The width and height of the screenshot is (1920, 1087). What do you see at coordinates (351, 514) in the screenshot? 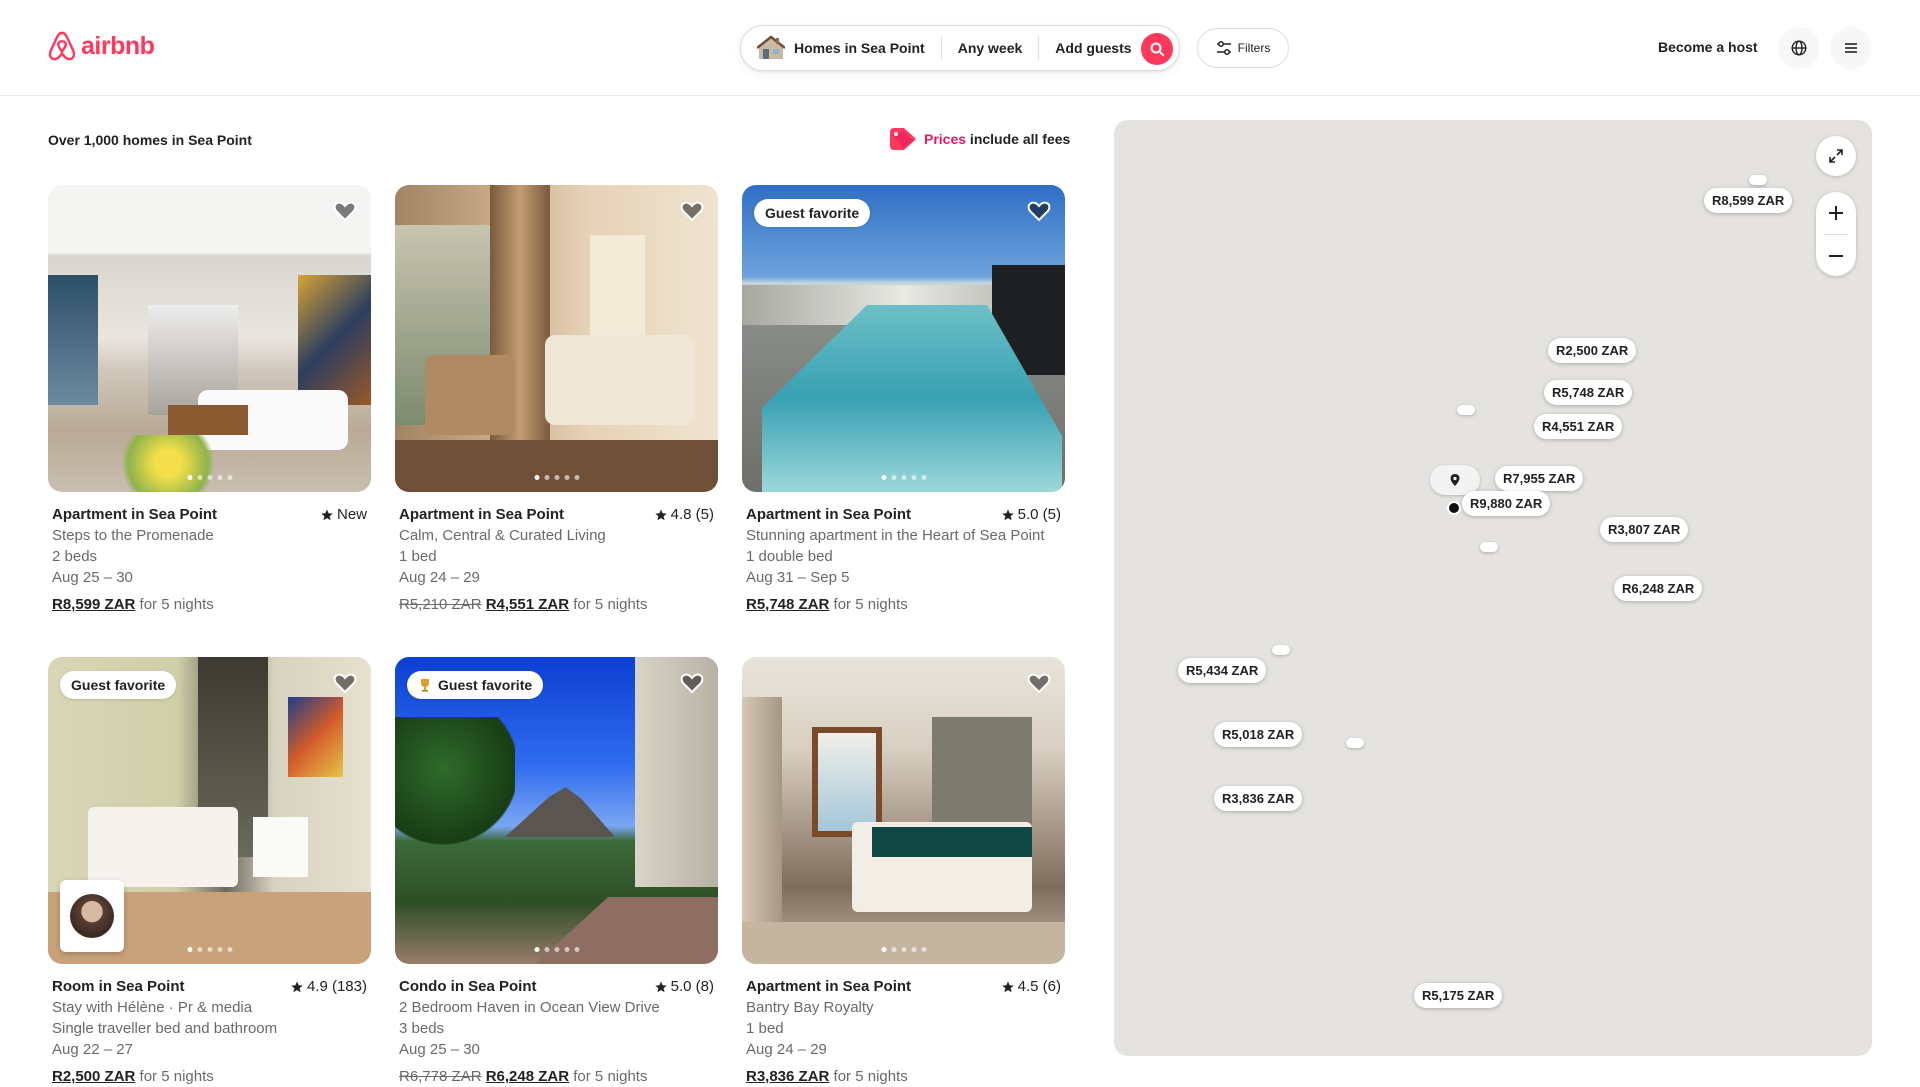
I see `rating-value: New` at bounding box center [351, 514].